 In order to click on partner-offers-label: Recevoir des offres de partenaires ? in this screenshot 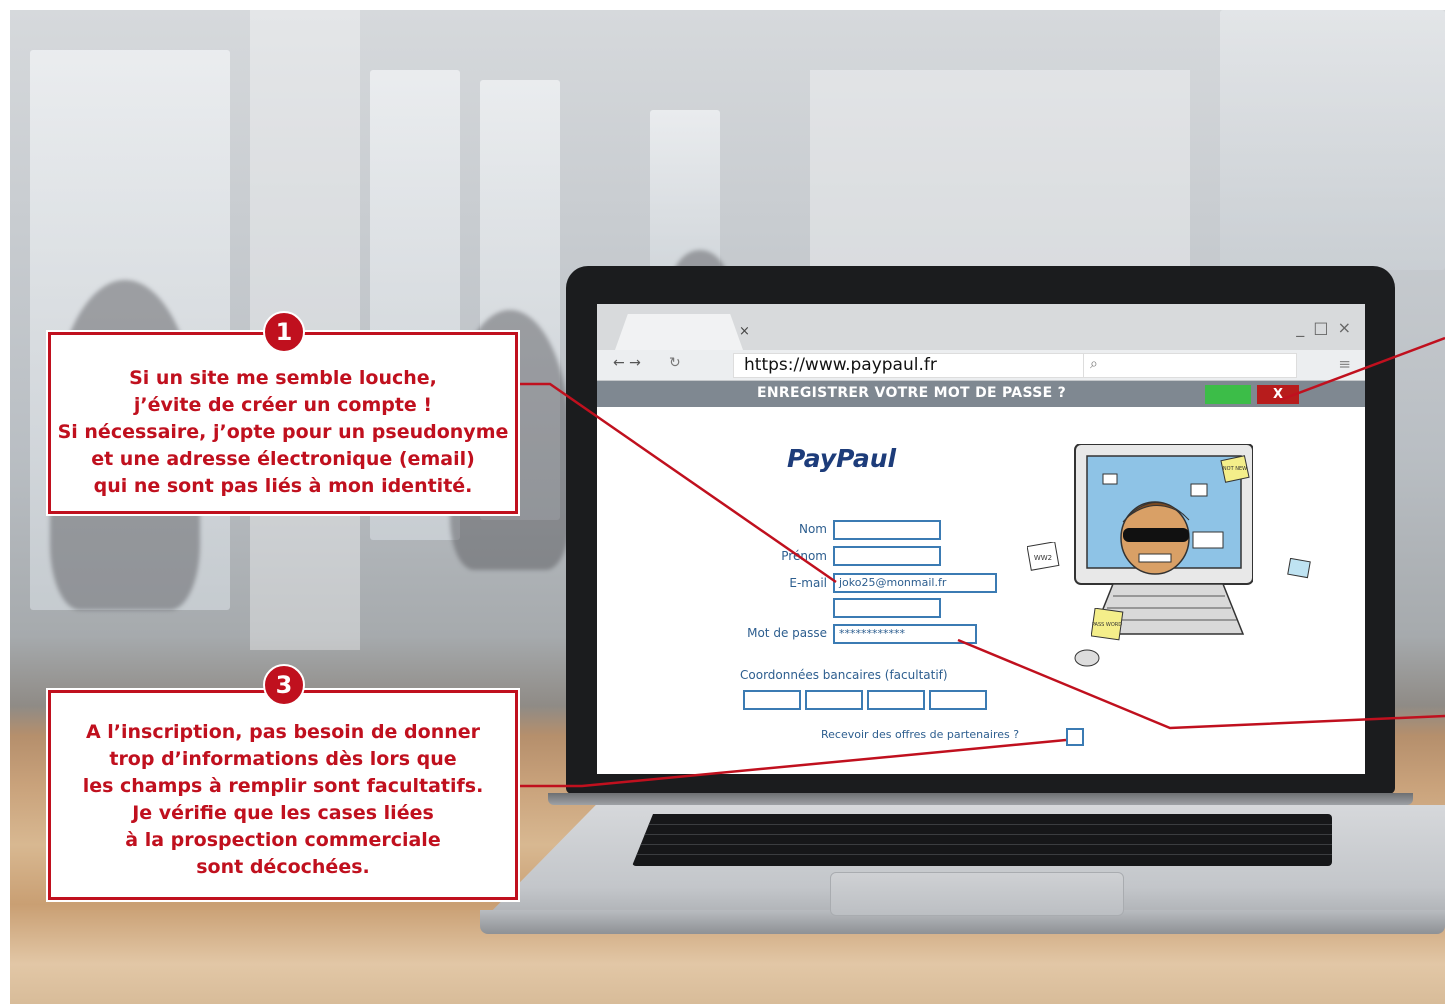, I will do `click(920, 734)`.